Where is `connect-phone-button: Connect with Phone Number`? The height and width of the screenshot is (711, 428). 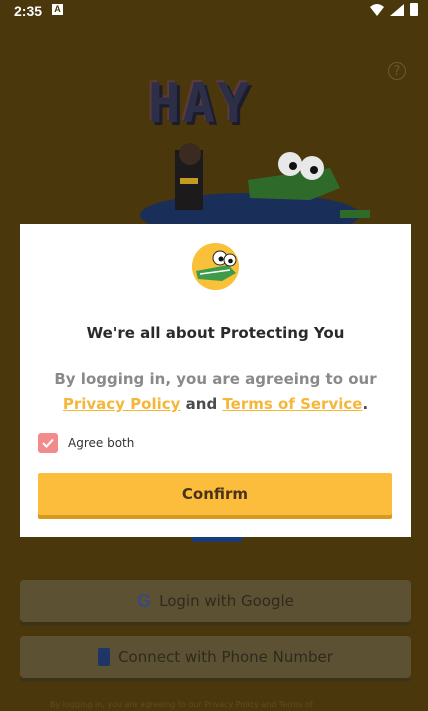 connect-phone-button: Connect with Phone Number is located at coordinates (215, 657).